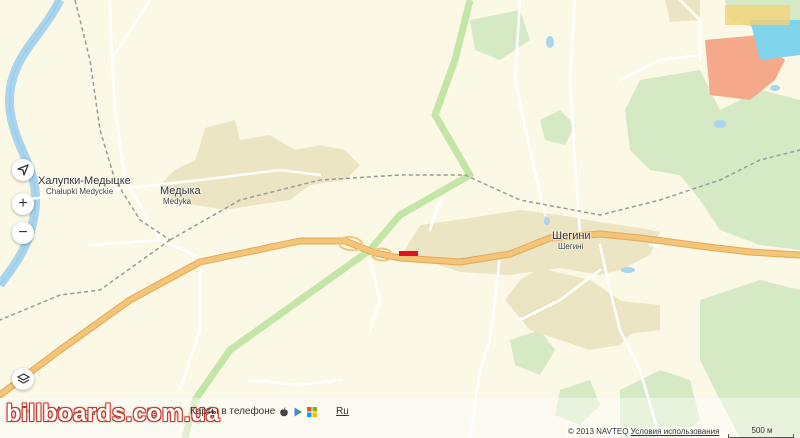 Image resolution: width=800 pixels, height=438 pixels. I want to click on language-switch: Ru, so click(342, 411).